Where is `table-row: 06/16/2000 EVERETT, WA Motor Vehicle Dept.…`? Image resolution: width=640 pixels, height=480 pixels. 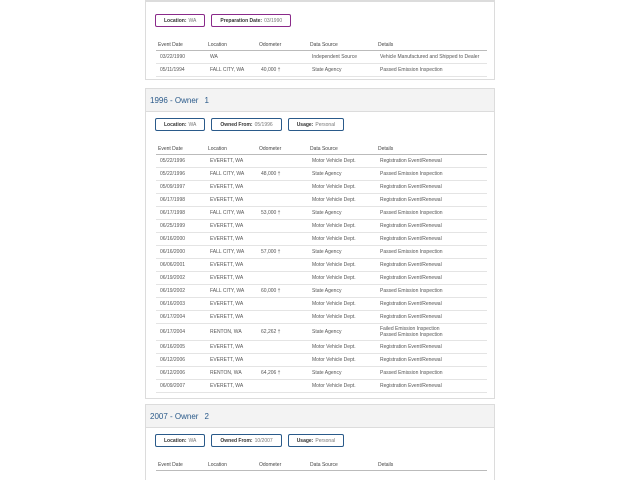 table-row: 06/16/2000 EVERETT, WA Motor Vehicle Dept.… is located at coordinates (321, 239).